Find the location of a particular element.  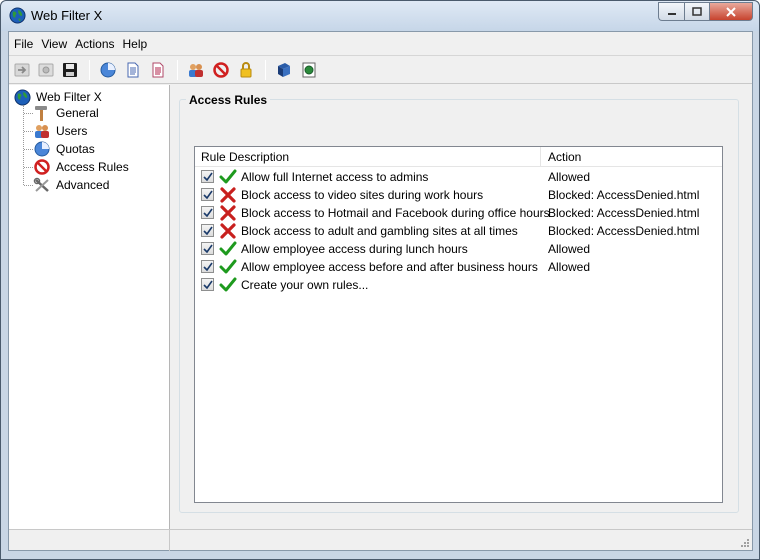

sidebar-item-label: Users is located at coordinates (72, 131).